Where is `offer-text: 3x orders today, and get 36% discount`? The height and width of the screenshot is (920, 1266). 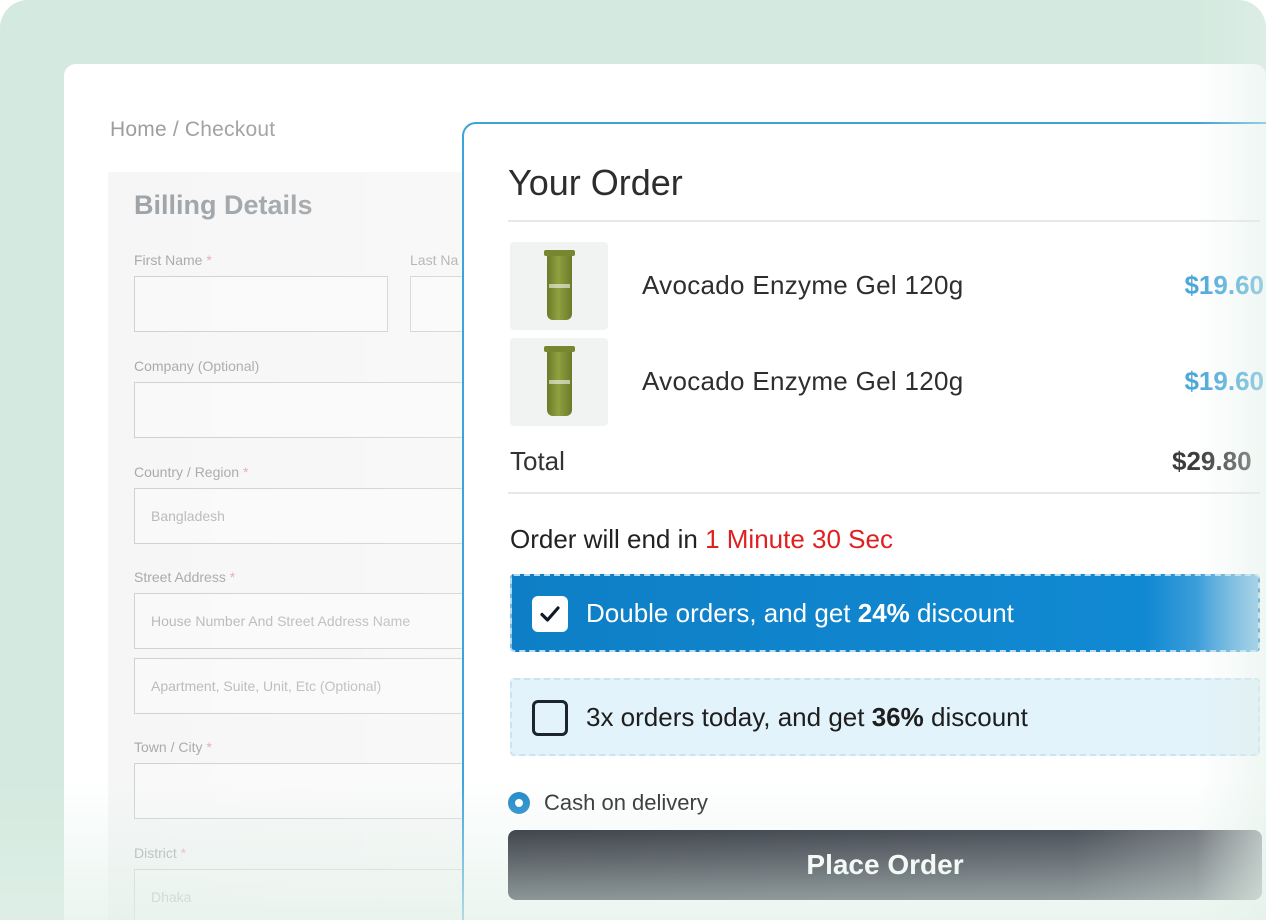 offer-text: 3x orders today, and get 36% discount is located at coordinates (807, 717).